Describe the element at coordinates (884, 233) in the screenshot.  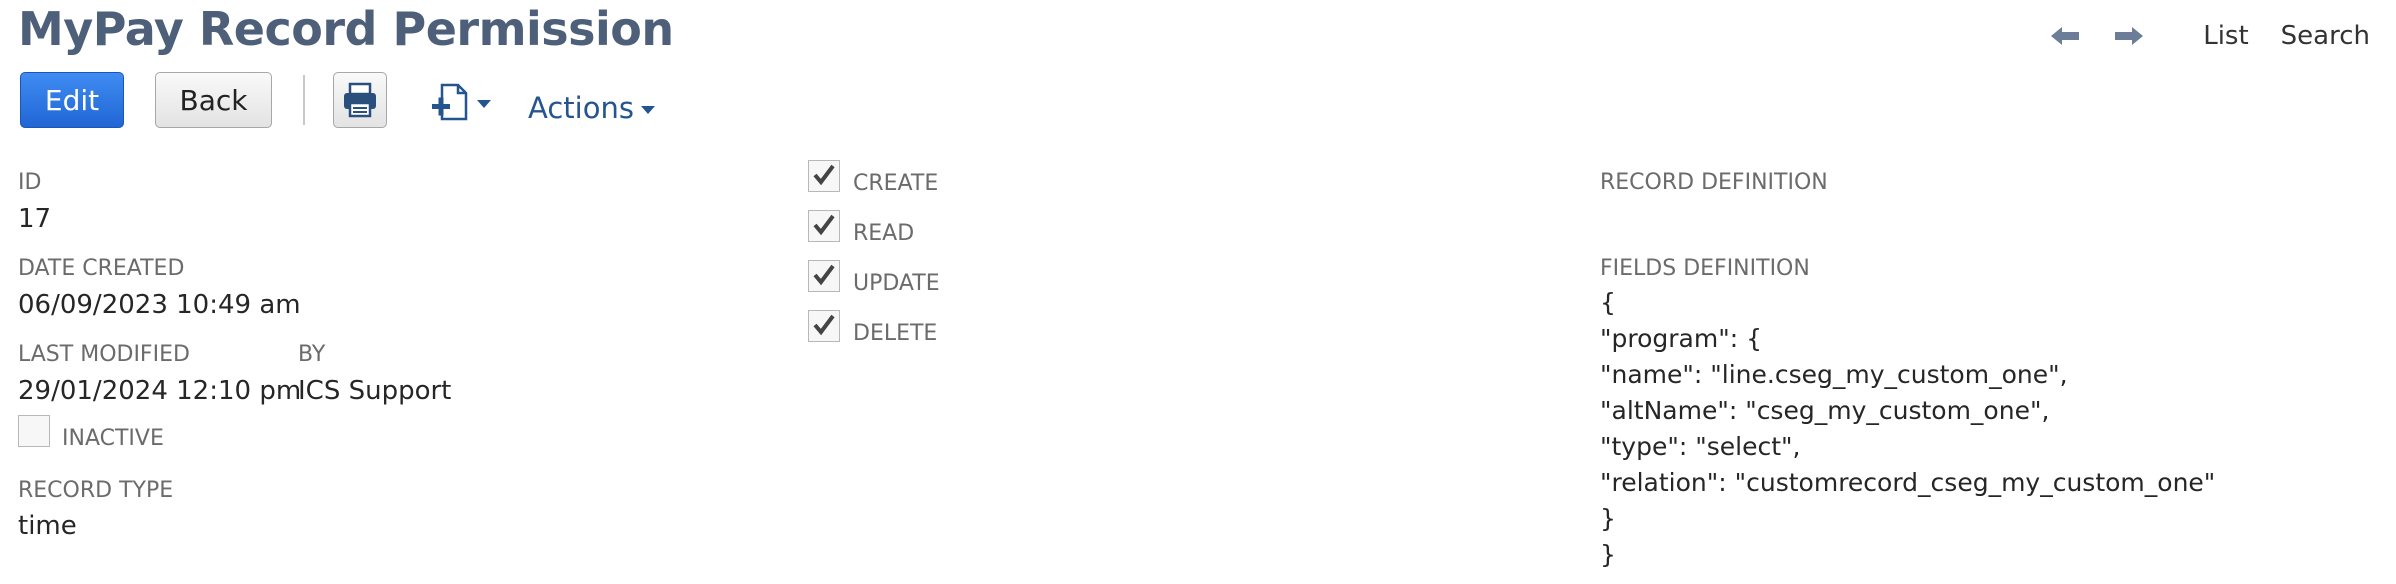
I see `read-label: READ` at that location.